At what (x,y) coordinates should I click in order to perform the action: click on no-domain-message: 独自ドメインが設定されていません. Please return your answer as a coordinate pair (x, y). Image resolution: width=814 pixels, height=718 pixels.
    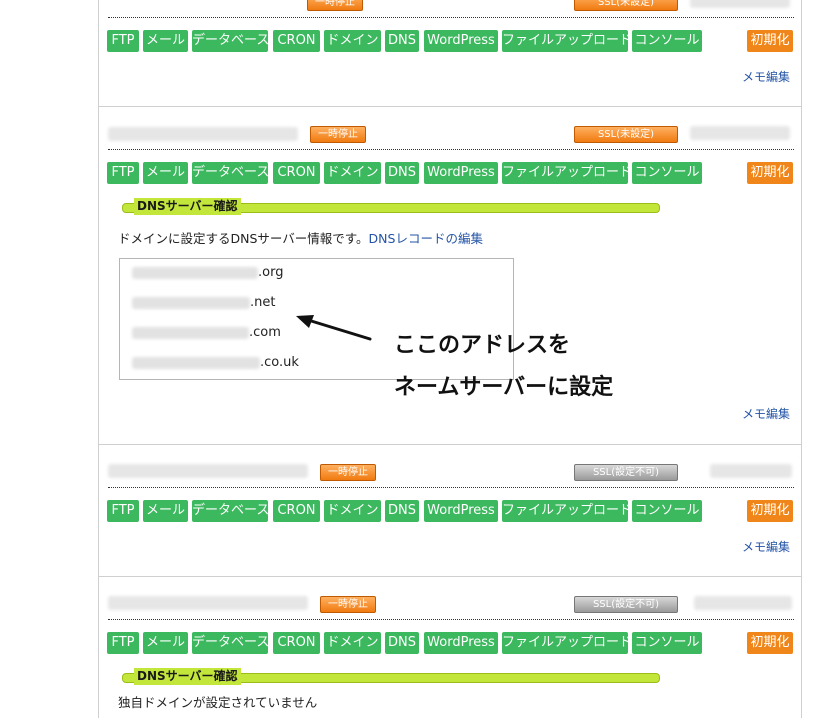
    Looking at the image, I should click on (218, 702).